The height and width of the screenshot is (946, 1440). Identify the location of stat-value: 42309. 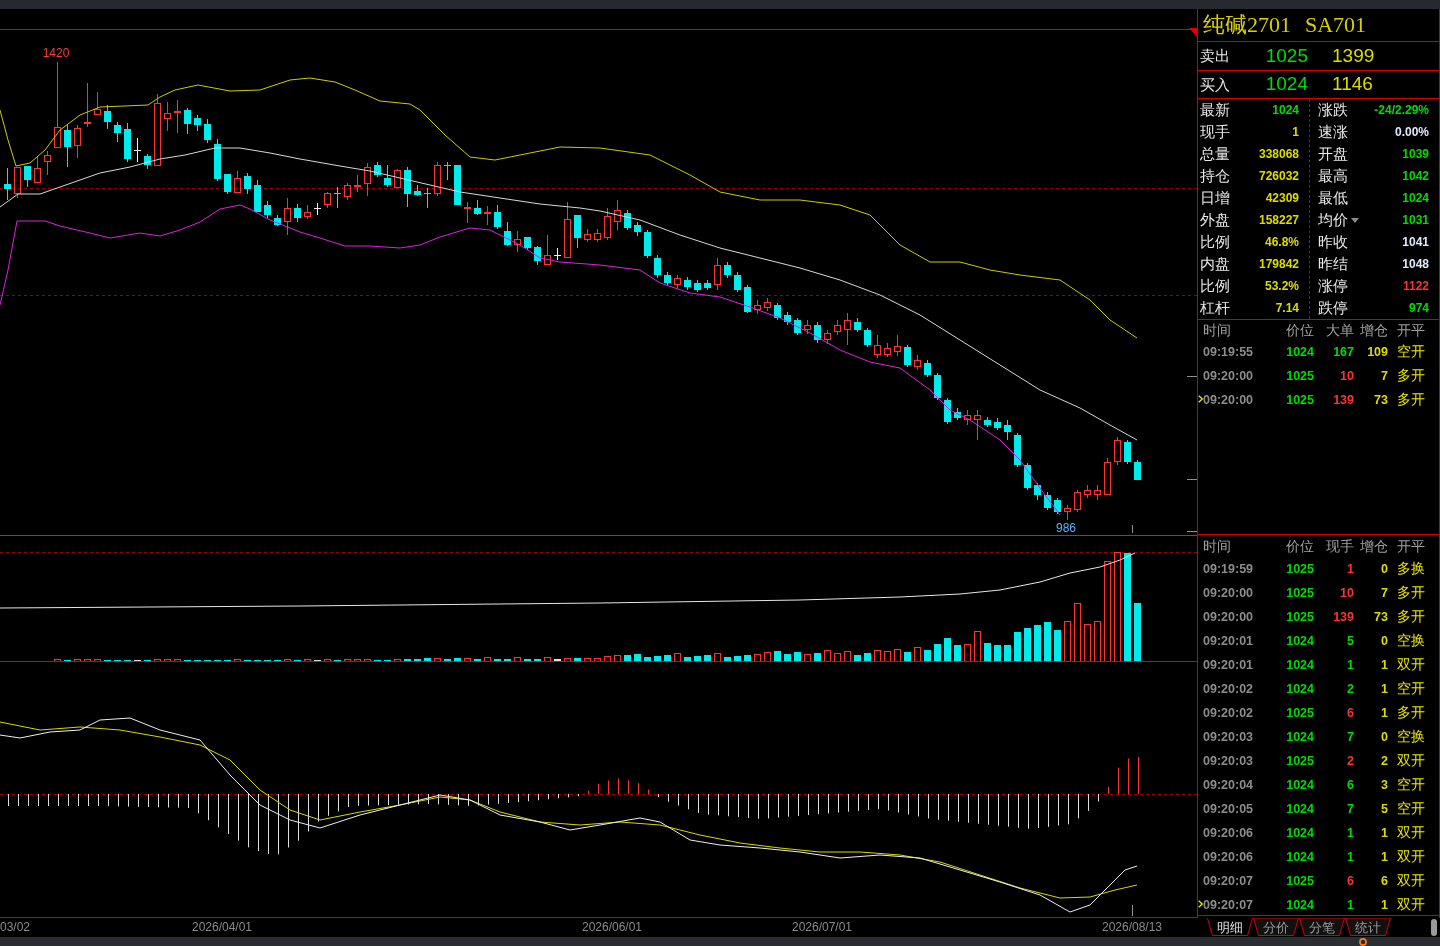
(1282, 198).